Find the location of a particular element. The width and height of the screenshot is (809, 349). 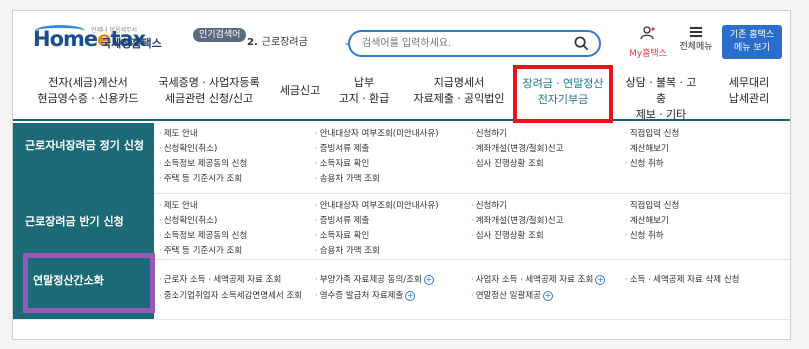

nav-sublabel: 현금영수증ㆍ신용카드 is located at coordinates (88, 98).